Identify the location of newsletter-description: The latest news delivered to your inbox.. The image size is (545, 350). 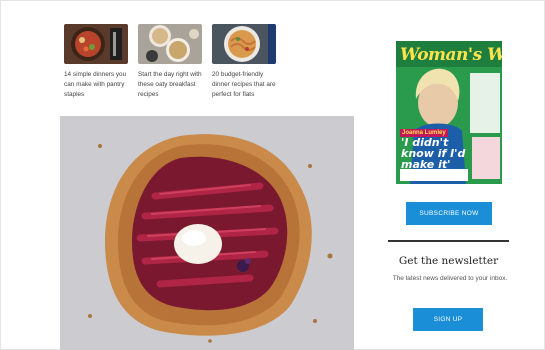
(450, 278).